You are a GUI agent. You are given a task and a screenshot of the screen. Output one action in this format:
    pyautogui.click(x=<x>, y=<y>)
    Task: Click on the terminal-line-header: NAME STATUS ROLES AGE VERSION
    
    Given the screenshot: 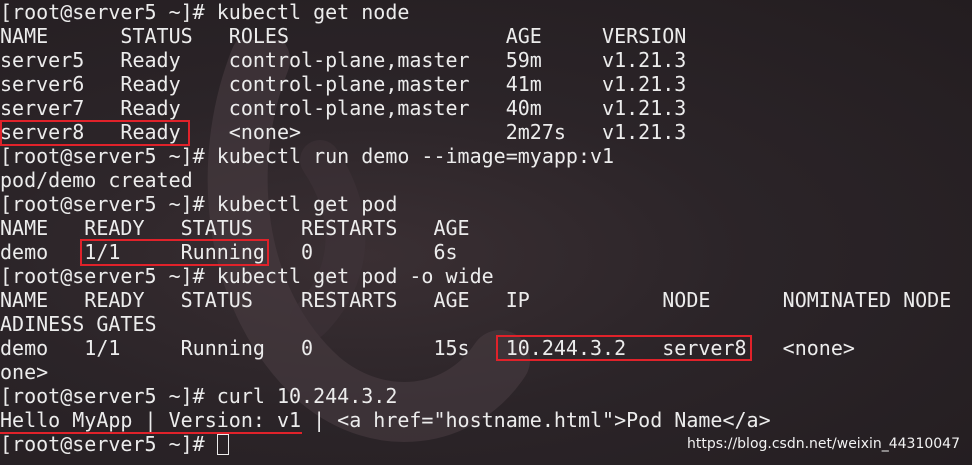 What is the action you would take?
    pyautogui.click(x=343, y=36)
    